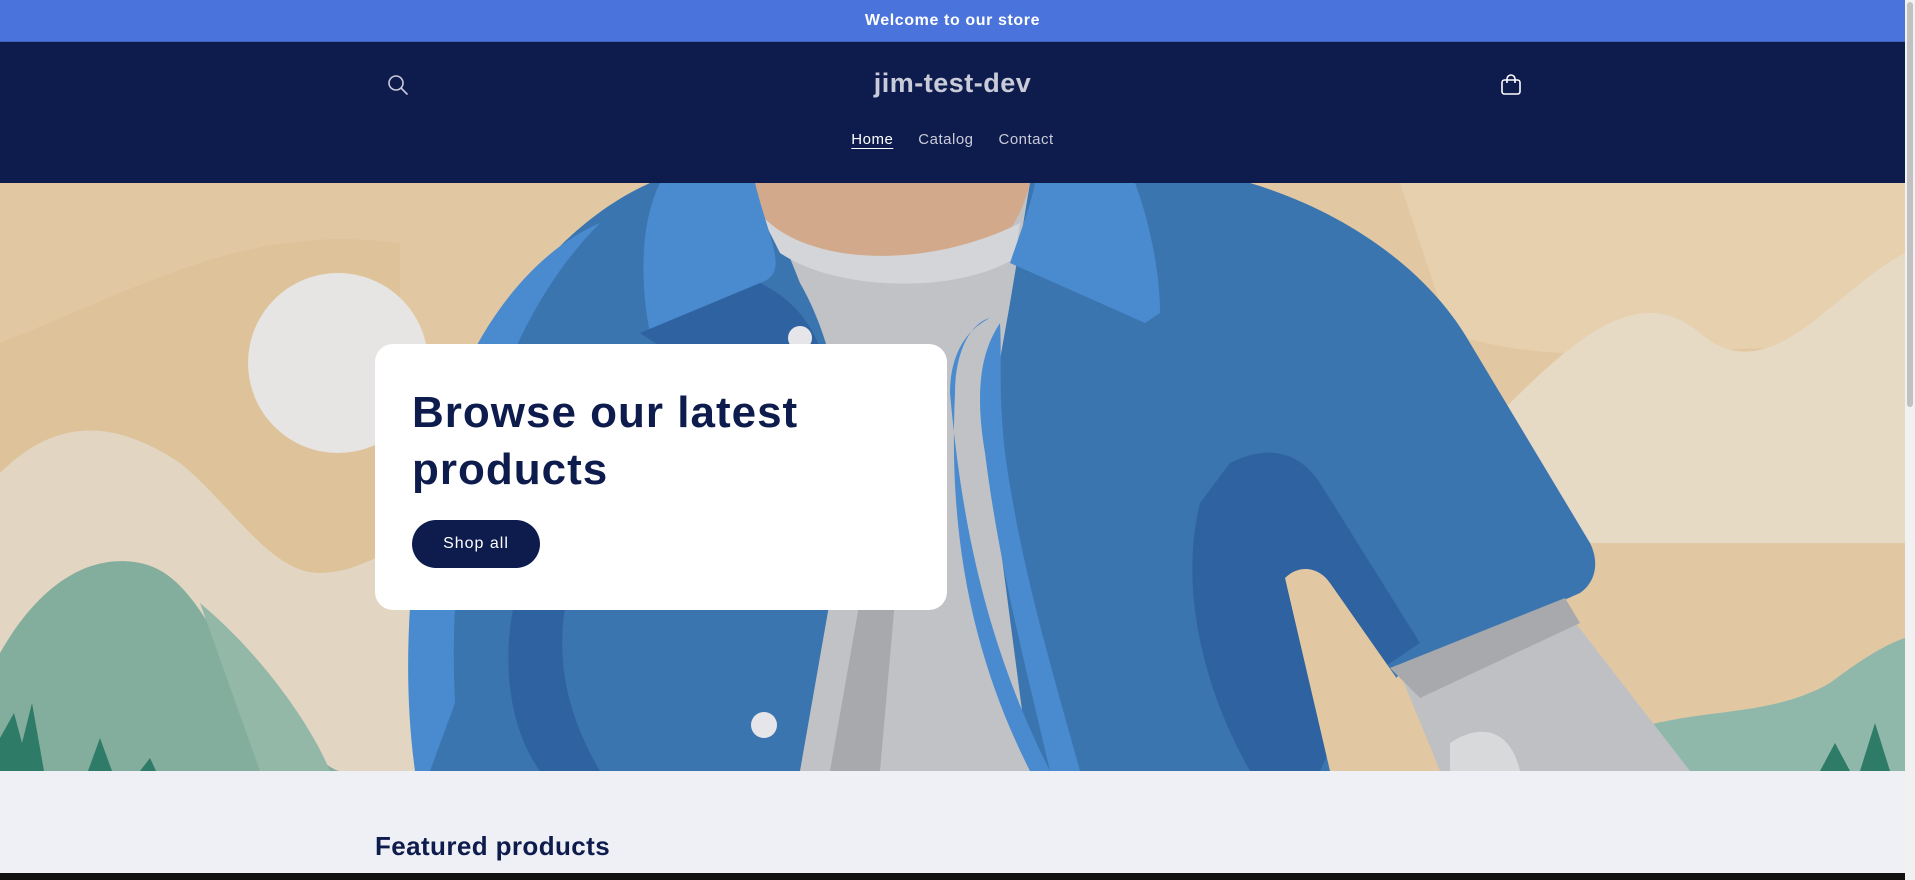 The height and width of the screenshot is (880, 1915). What do you see at coordinates (945, 139) in the screenshot?
I see `nav-link-catalog: Catalog` at bounding box center [945, 139].